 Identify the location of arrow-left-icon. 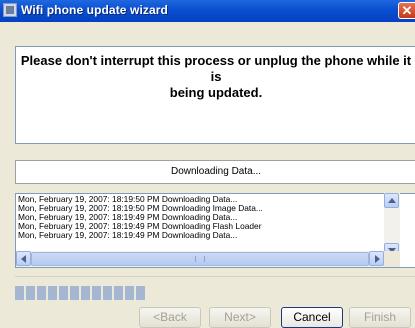
(23, 259).